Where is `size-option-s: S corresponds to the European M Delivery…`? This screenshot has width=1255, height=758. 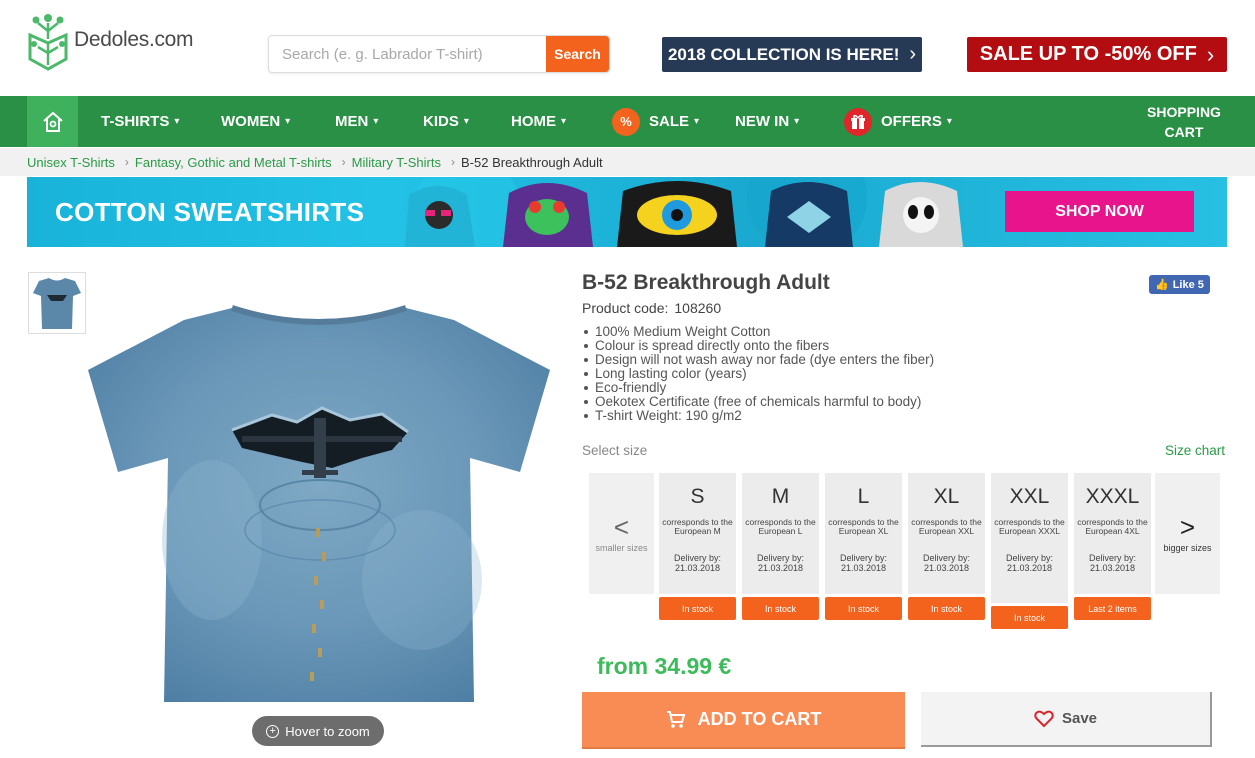 size-option-s: S corresponds to the European M Delivery… is located at coordinates (697, 546).